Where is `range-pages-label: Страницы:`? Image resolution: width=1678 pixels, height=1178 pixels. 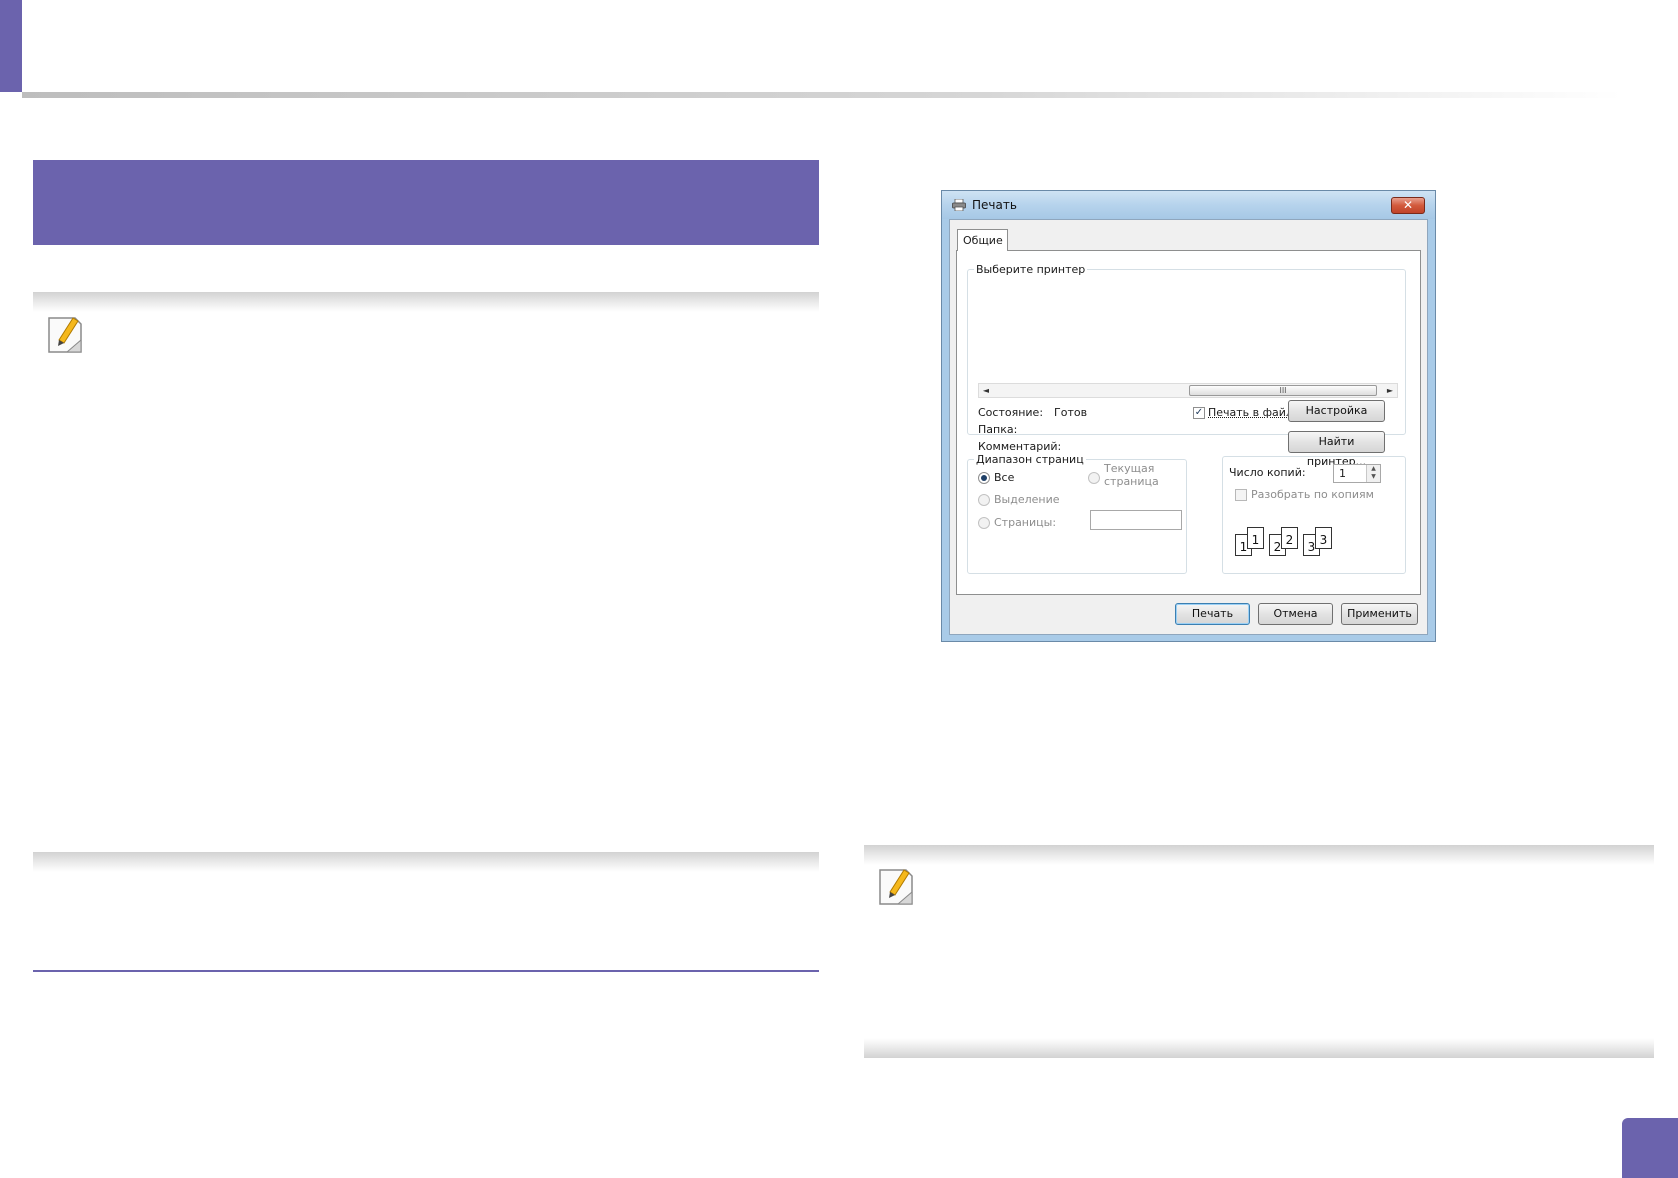 range-pages-label: Страницы: is located at coordinates (1025, 522).